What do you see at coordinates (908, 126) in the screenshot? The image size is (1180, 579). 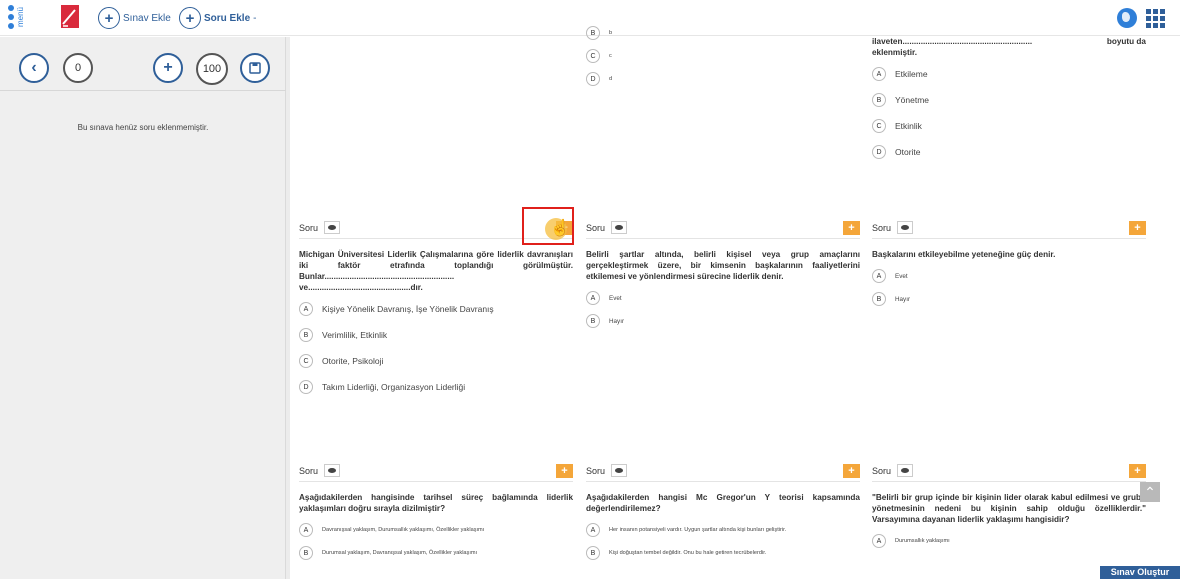 I see `option-text: Etkinlik` at bounding box center [908, 126].